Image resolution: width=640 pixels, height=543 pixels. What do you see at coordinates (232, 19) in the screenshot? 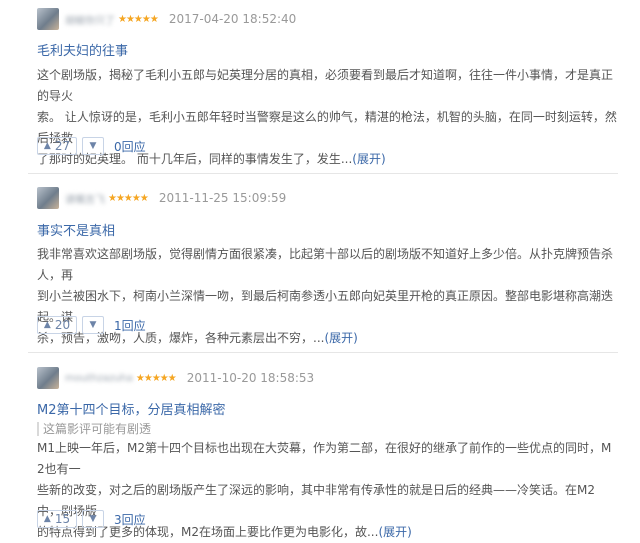
I see `review-date: 2017-04-20 18:52:40` at bounding box center [232, 19].